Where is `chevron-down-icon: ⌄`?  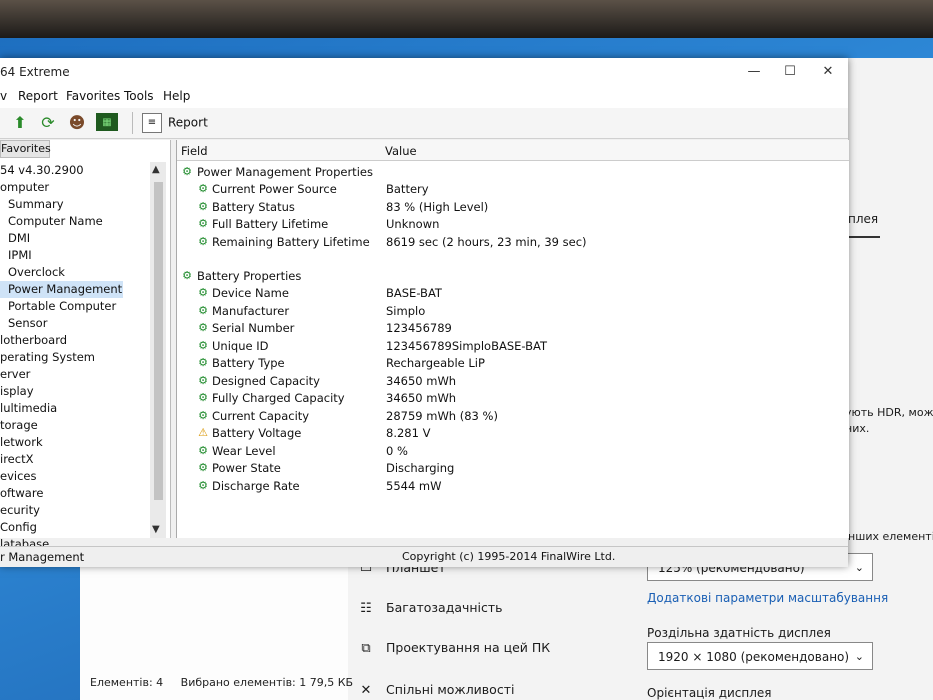
chevron-down-icon: ⌄ is located at coordinates (859, 567).